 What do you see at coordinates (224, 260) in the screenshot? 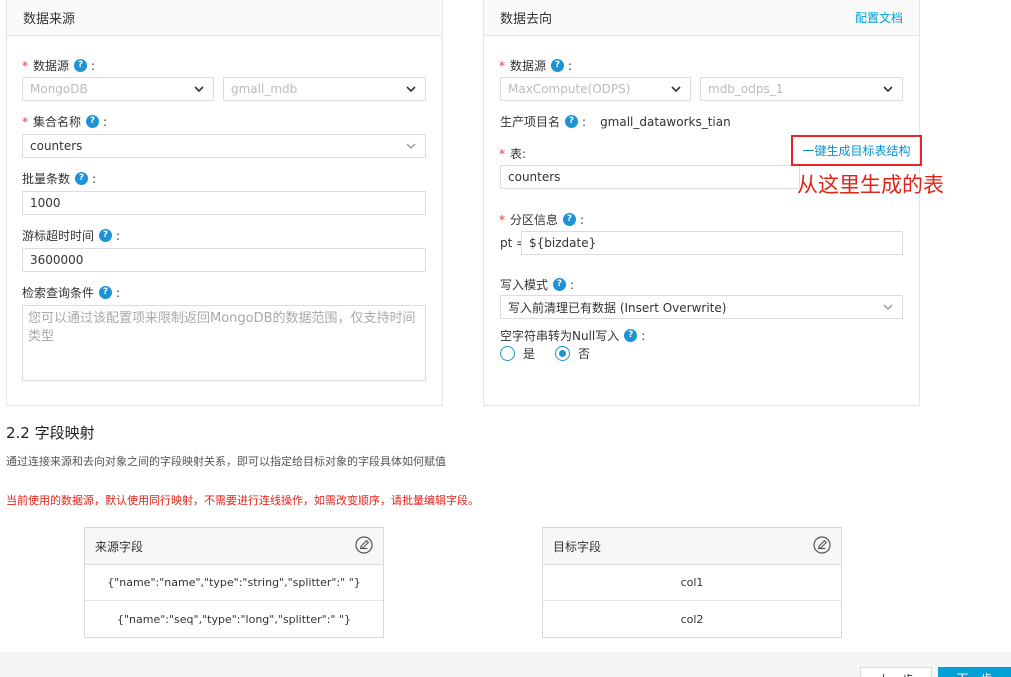
I see `source-cursor-timeout-input: 3600000` at bounding box center [224, 260].